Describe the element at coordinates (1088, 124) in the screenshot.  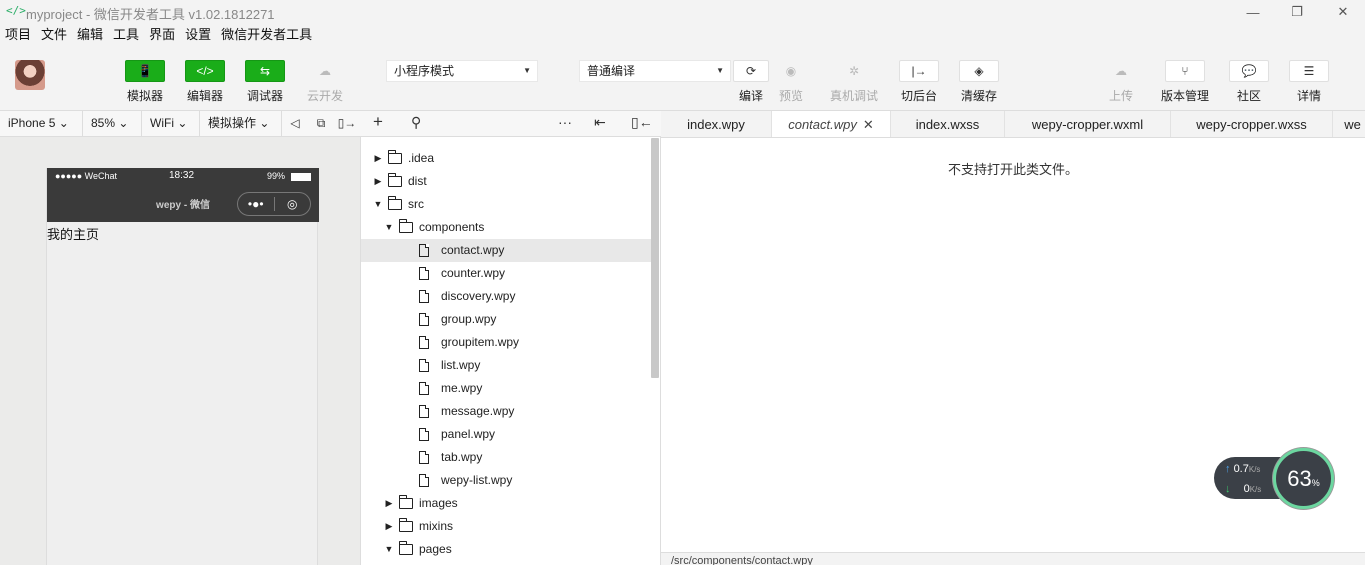
I see `editor-tab: wepy-cropper.wxml` at that location.